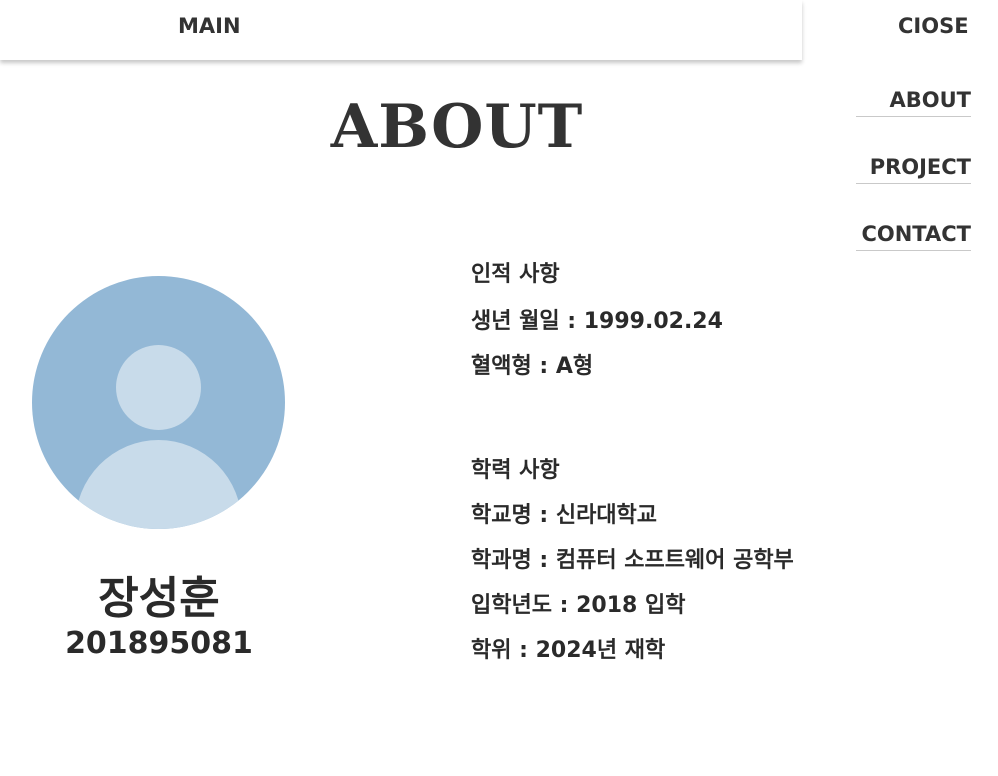  Describe the element at coordinates (597, 321) in the screenshot. I see `birth-date: 생년 월일 : 1999.02.24` at that location.